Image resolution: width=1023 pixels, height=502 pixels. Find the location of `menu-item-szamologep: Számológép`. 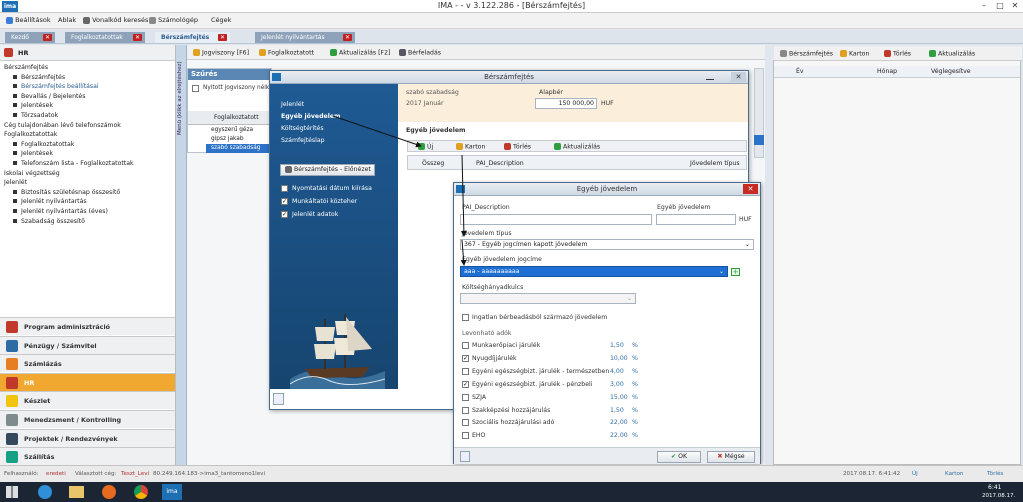

menu-item-szamologep: Számológép is located at coordinates (173, 20).